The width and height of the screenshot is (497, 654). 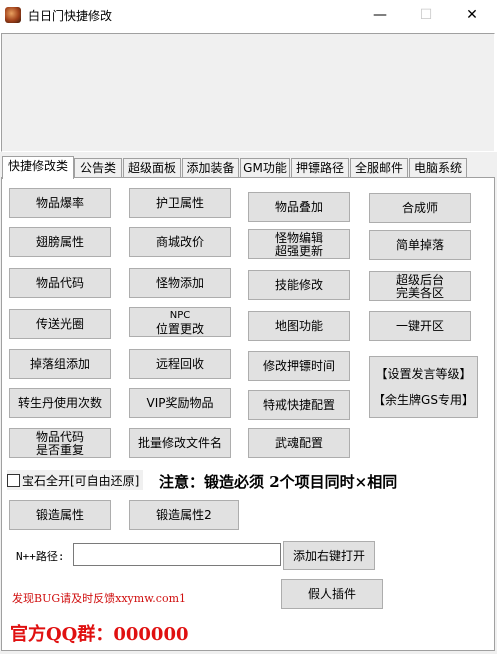 What do you see at coordinates (278, 482) in the screenshot?
I see `forge-notice: 注意：锻造必须 2个项目同时×相同` at bounding box center [278, 482].